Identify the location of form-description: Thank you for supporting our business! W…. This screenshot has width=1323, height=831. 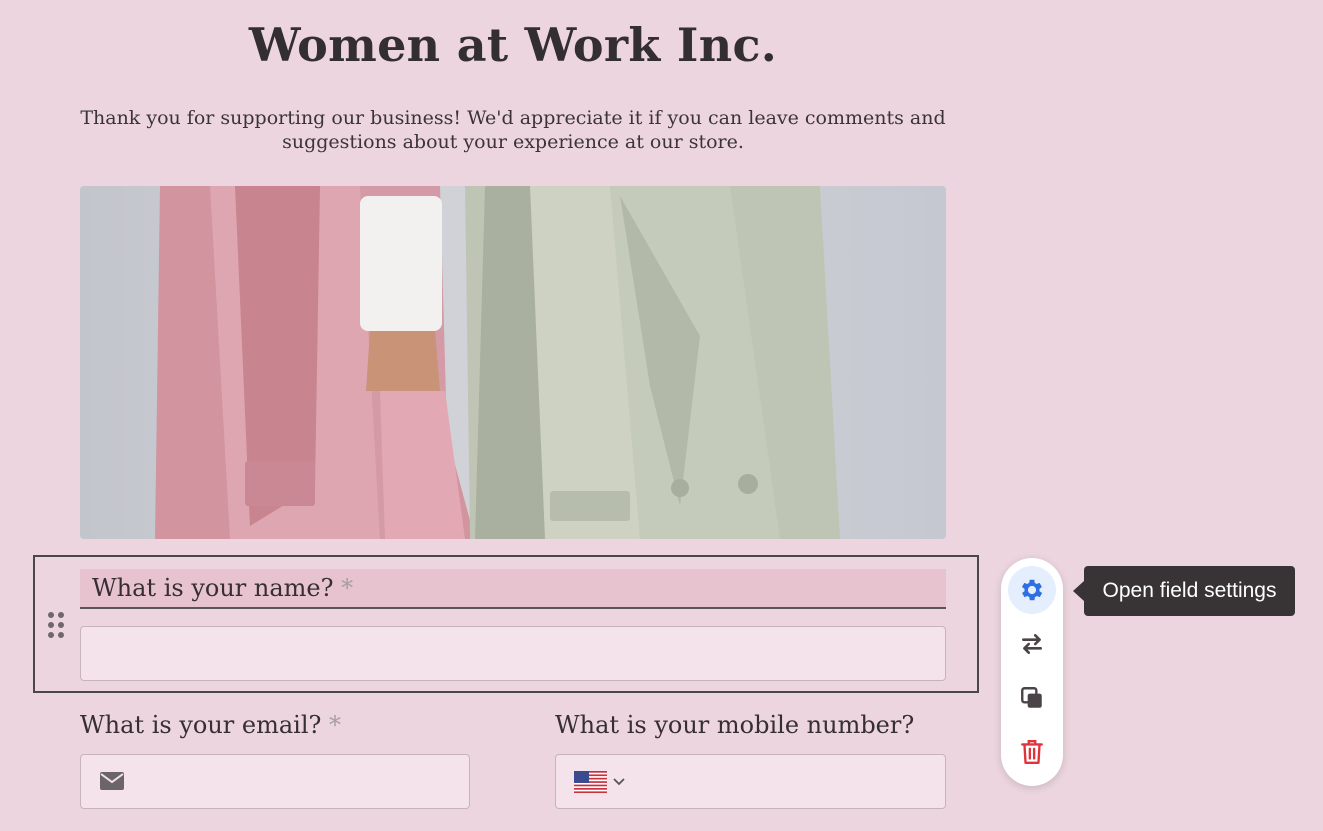
(513, 130).